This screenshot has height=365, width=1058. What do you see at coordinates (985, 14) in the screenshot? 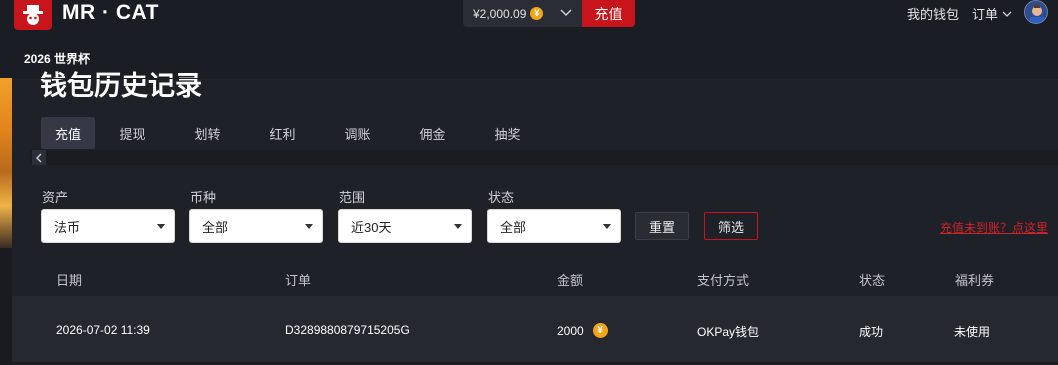
I see `orders-label: 订单` at bounding box center [985, 14].